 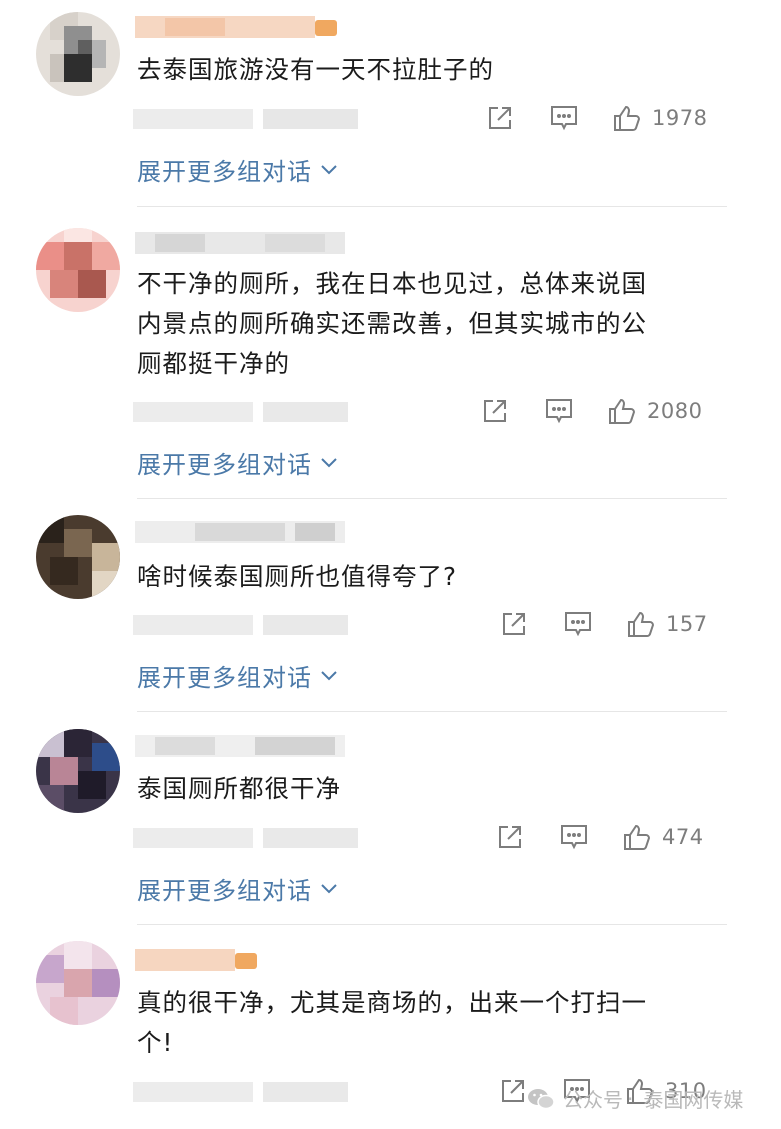 I want to click on like-button: 474, so click(x=663, y=837).